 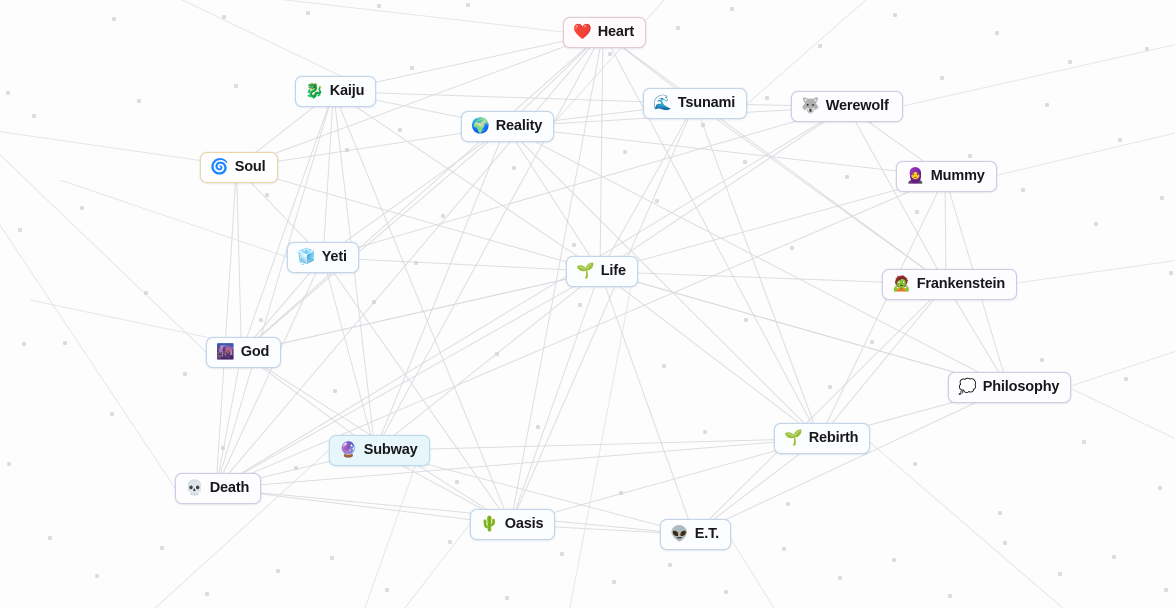 I want to click on spiral-emoji: 🌀, so click(x=219, y=167).